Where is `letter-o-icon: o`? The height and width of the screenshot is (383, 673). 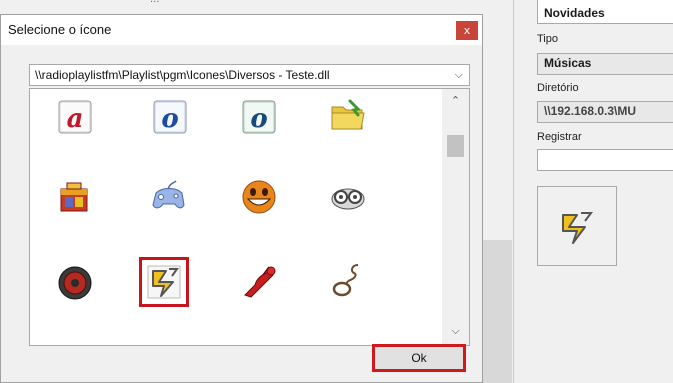 letter-o-icon: o is located at coordinates (170, 117).